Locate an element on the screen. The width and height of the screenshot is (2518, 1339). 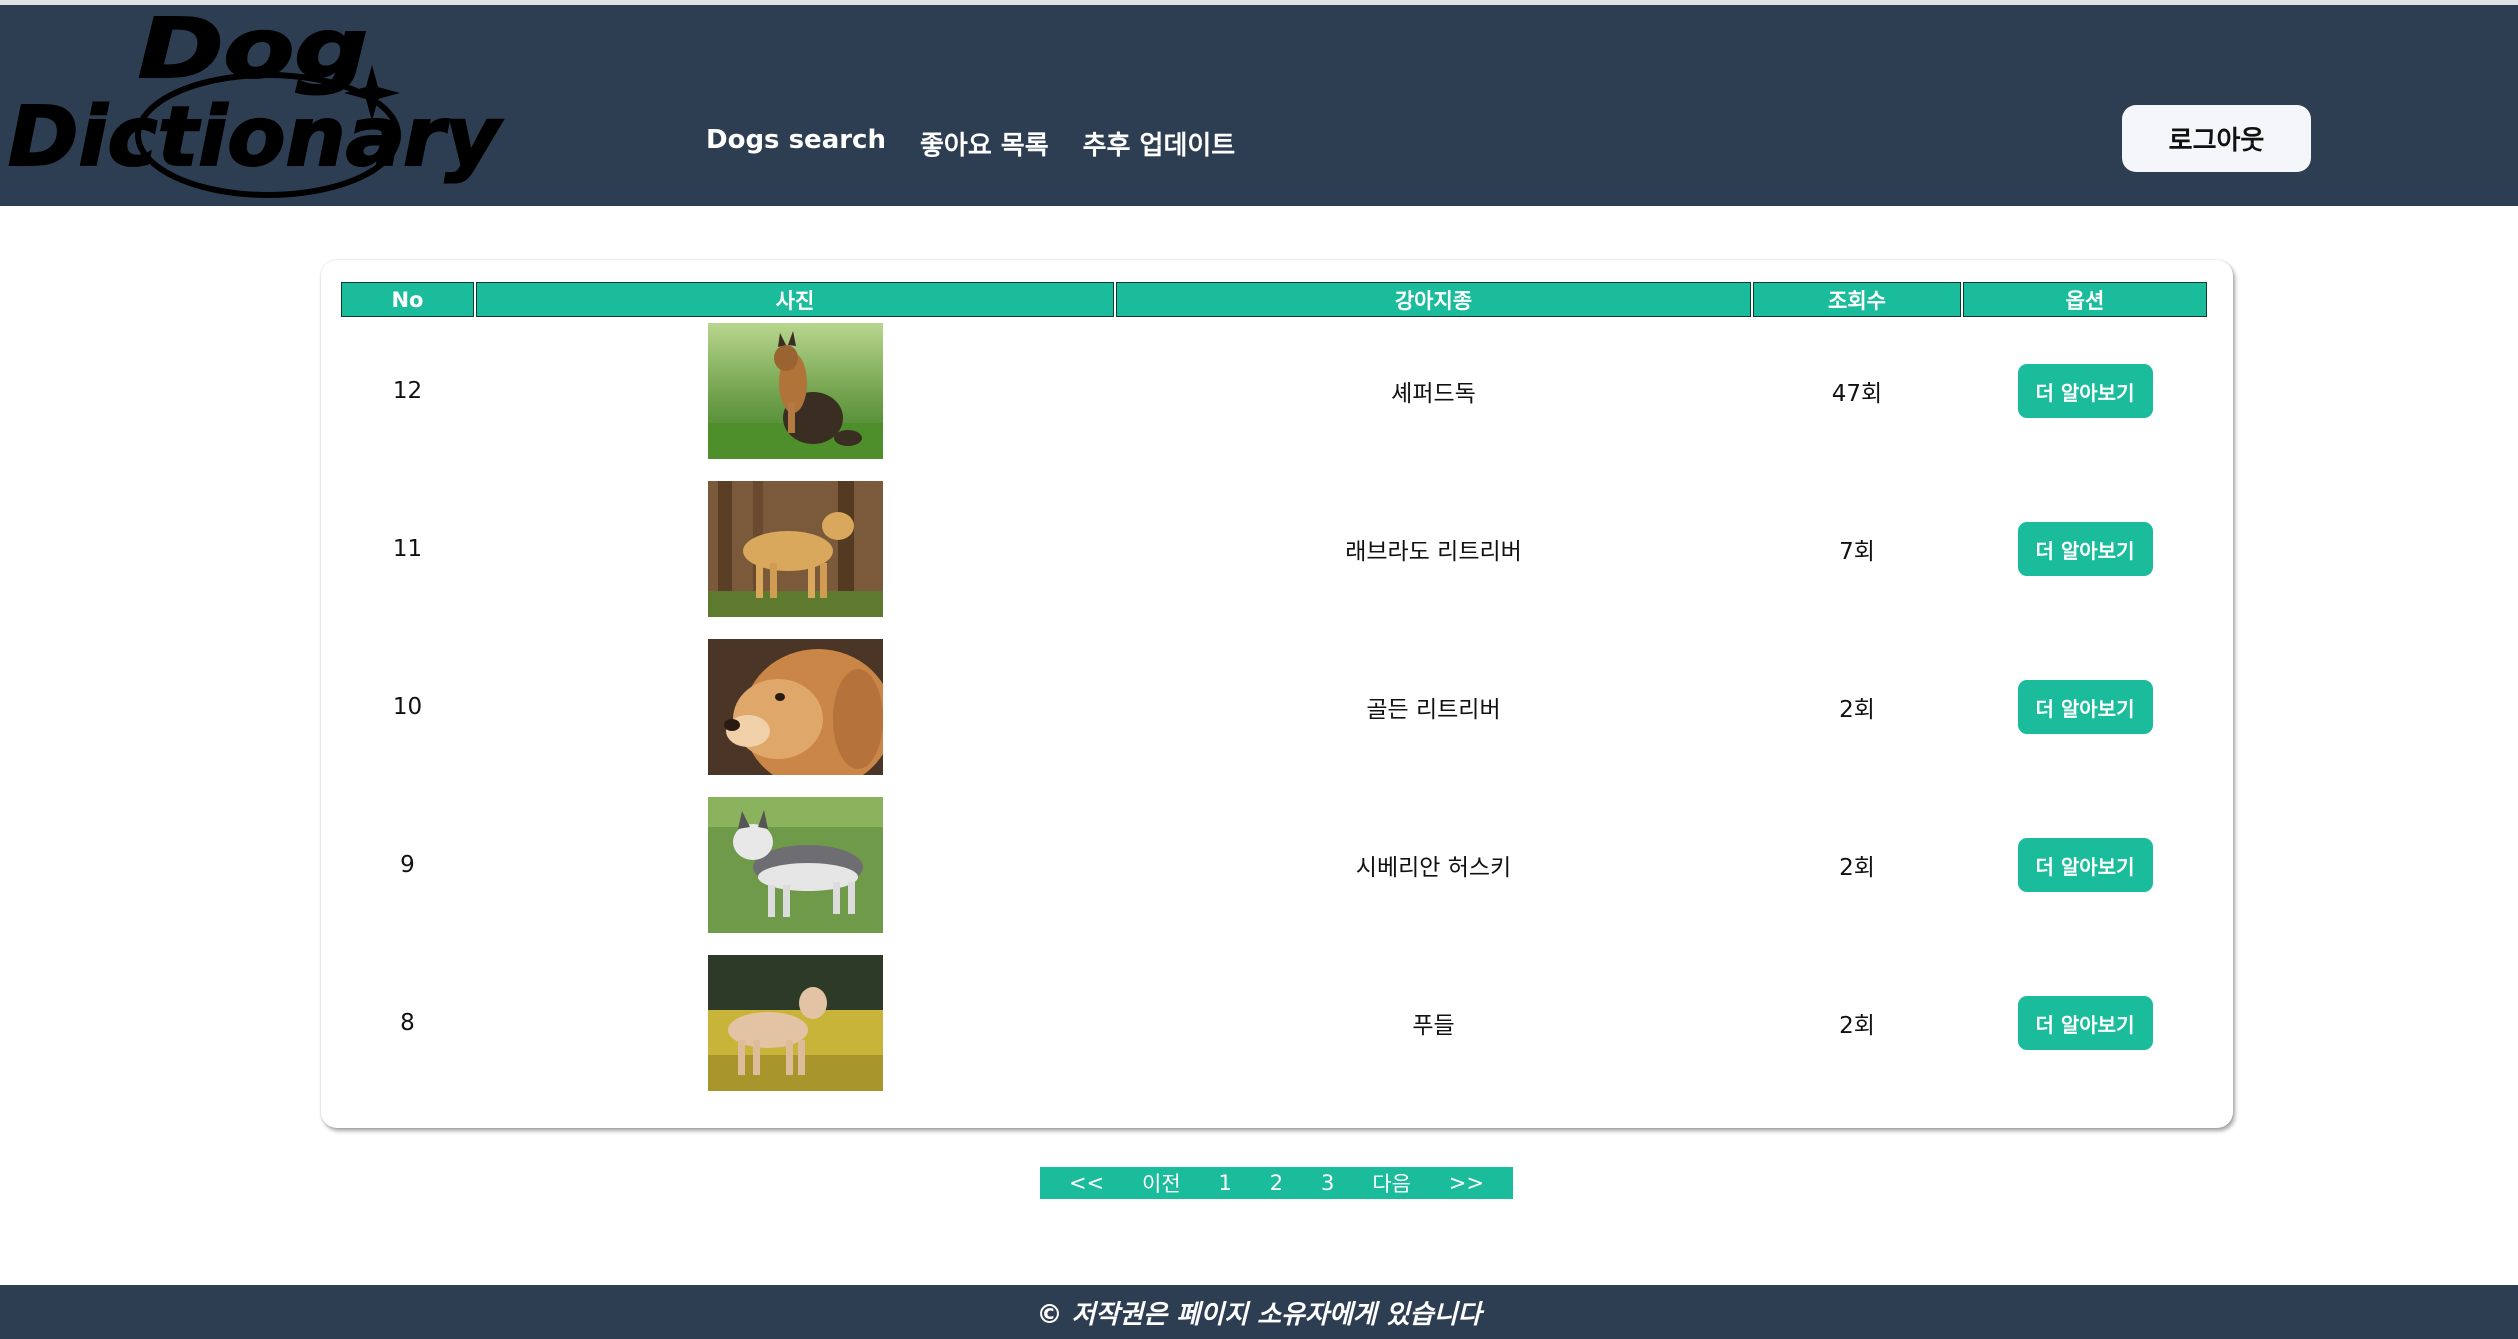
pagination: << 이전 1 2 3 다음 >> is located at coordinates (1276, 1183).